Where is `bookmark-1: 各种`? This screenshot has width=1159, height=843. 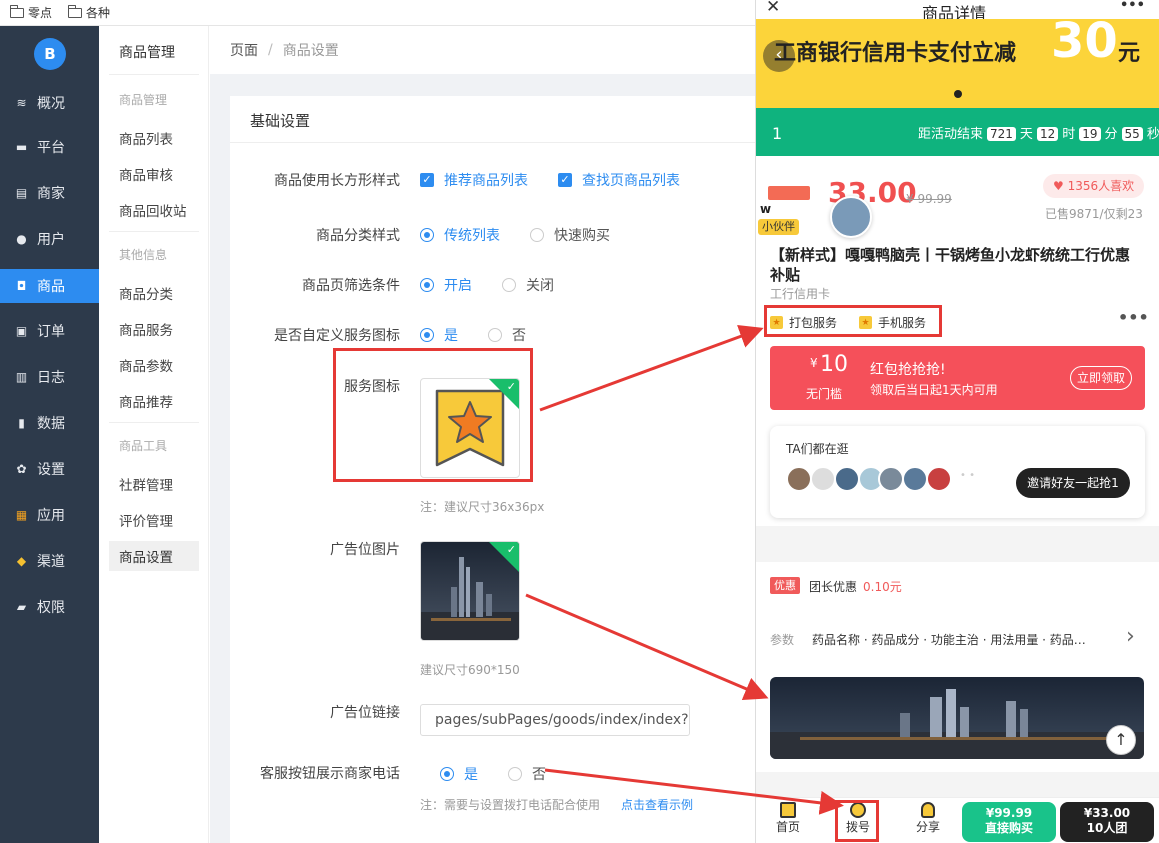 bookmark-1: 各种 is located at coordinates (88, 12).